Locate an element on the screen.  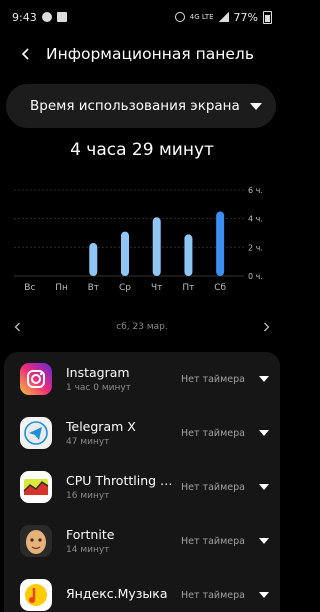
cpu-throttling-icon is located at coordinates (36, 487).